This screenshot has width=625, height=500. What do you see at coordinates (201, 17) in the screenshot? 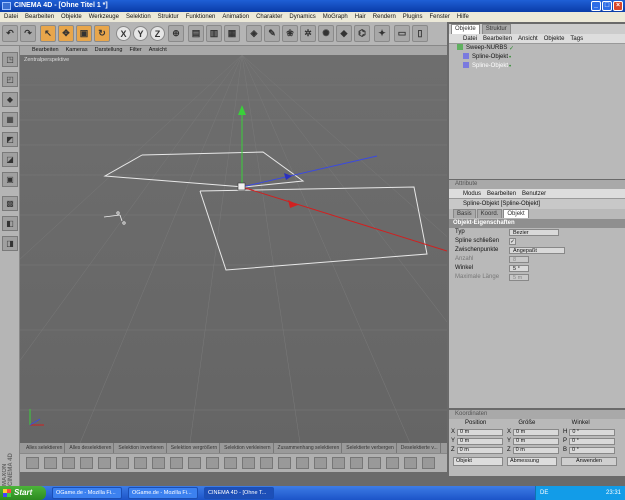
I see `menu-funktionen: Funktionen` at bounding box center [201, 17].